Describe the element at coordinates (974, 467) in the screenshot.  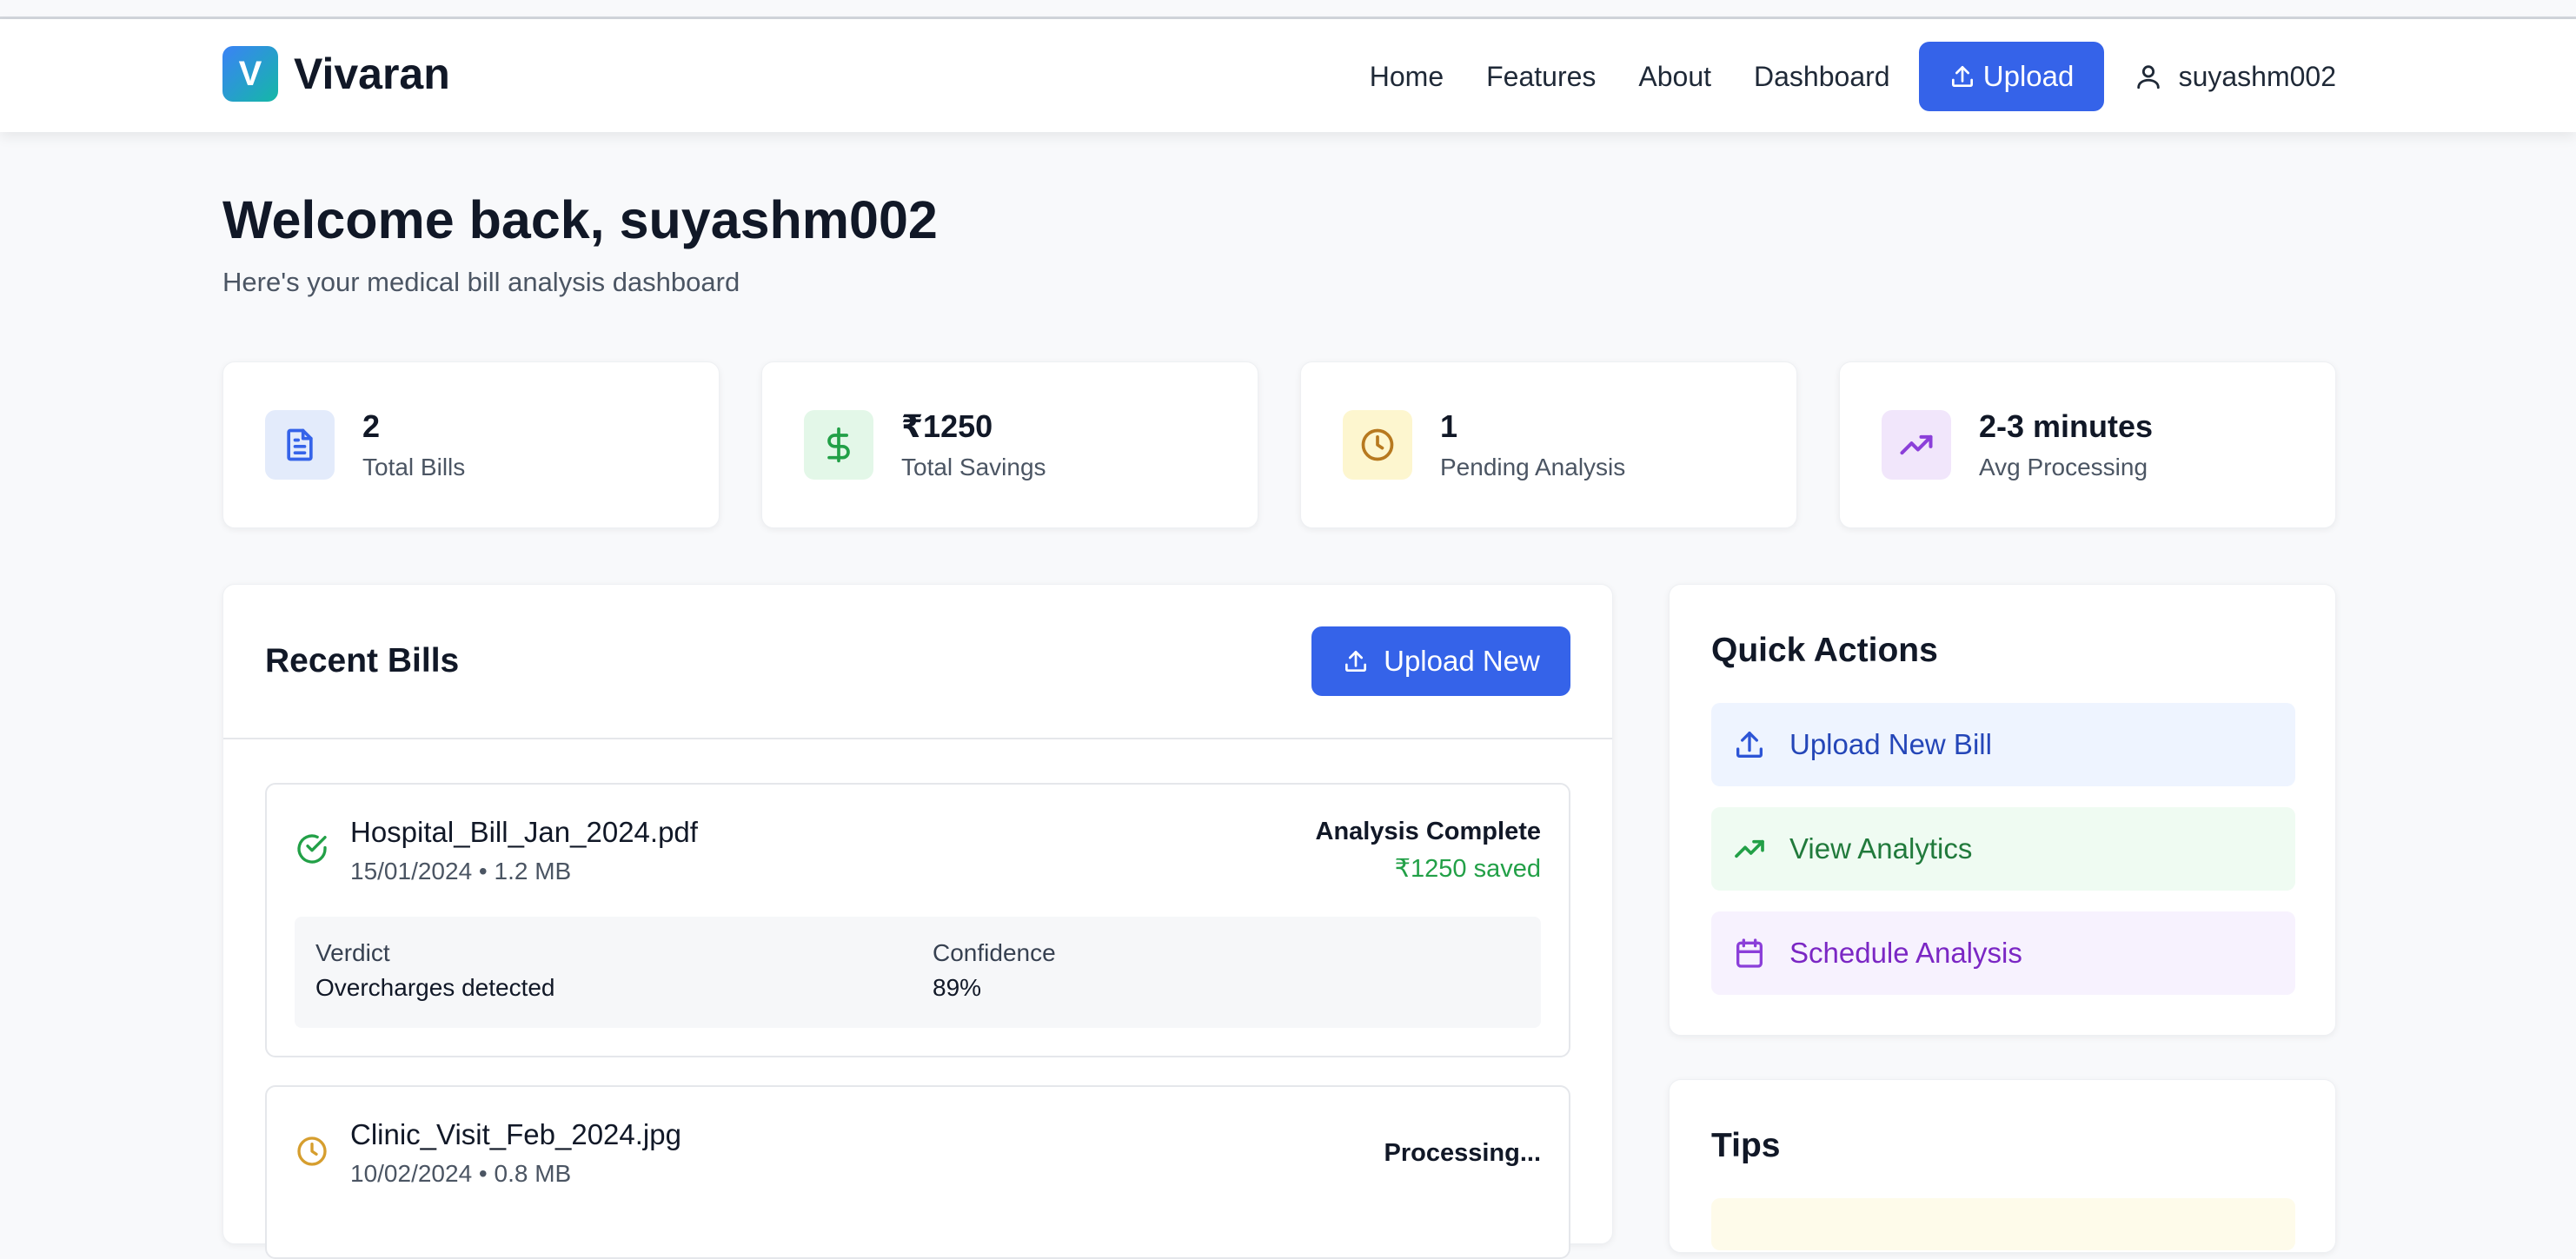
I see `stat-label: Total Savings` at that location.